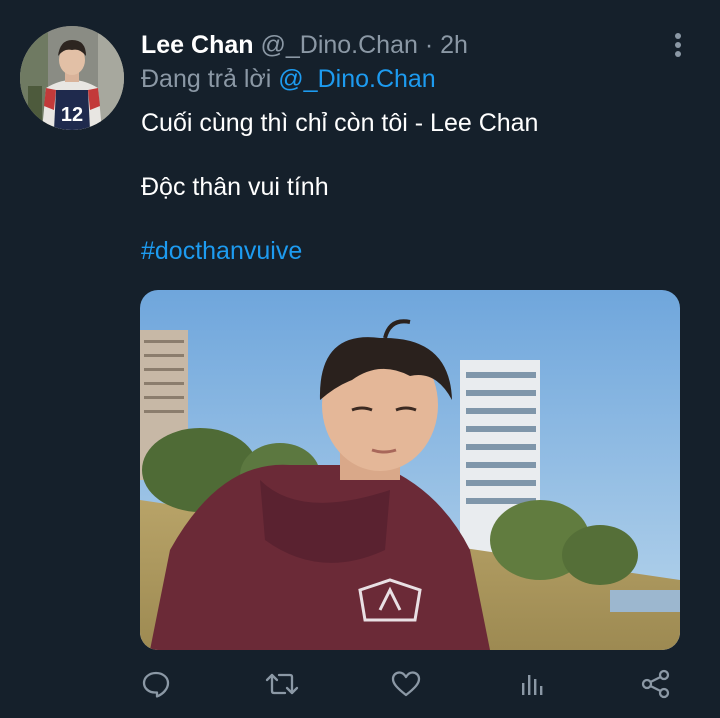 This screenshot has width=720, height=718. I want to click on like-button, so click(406, 684).